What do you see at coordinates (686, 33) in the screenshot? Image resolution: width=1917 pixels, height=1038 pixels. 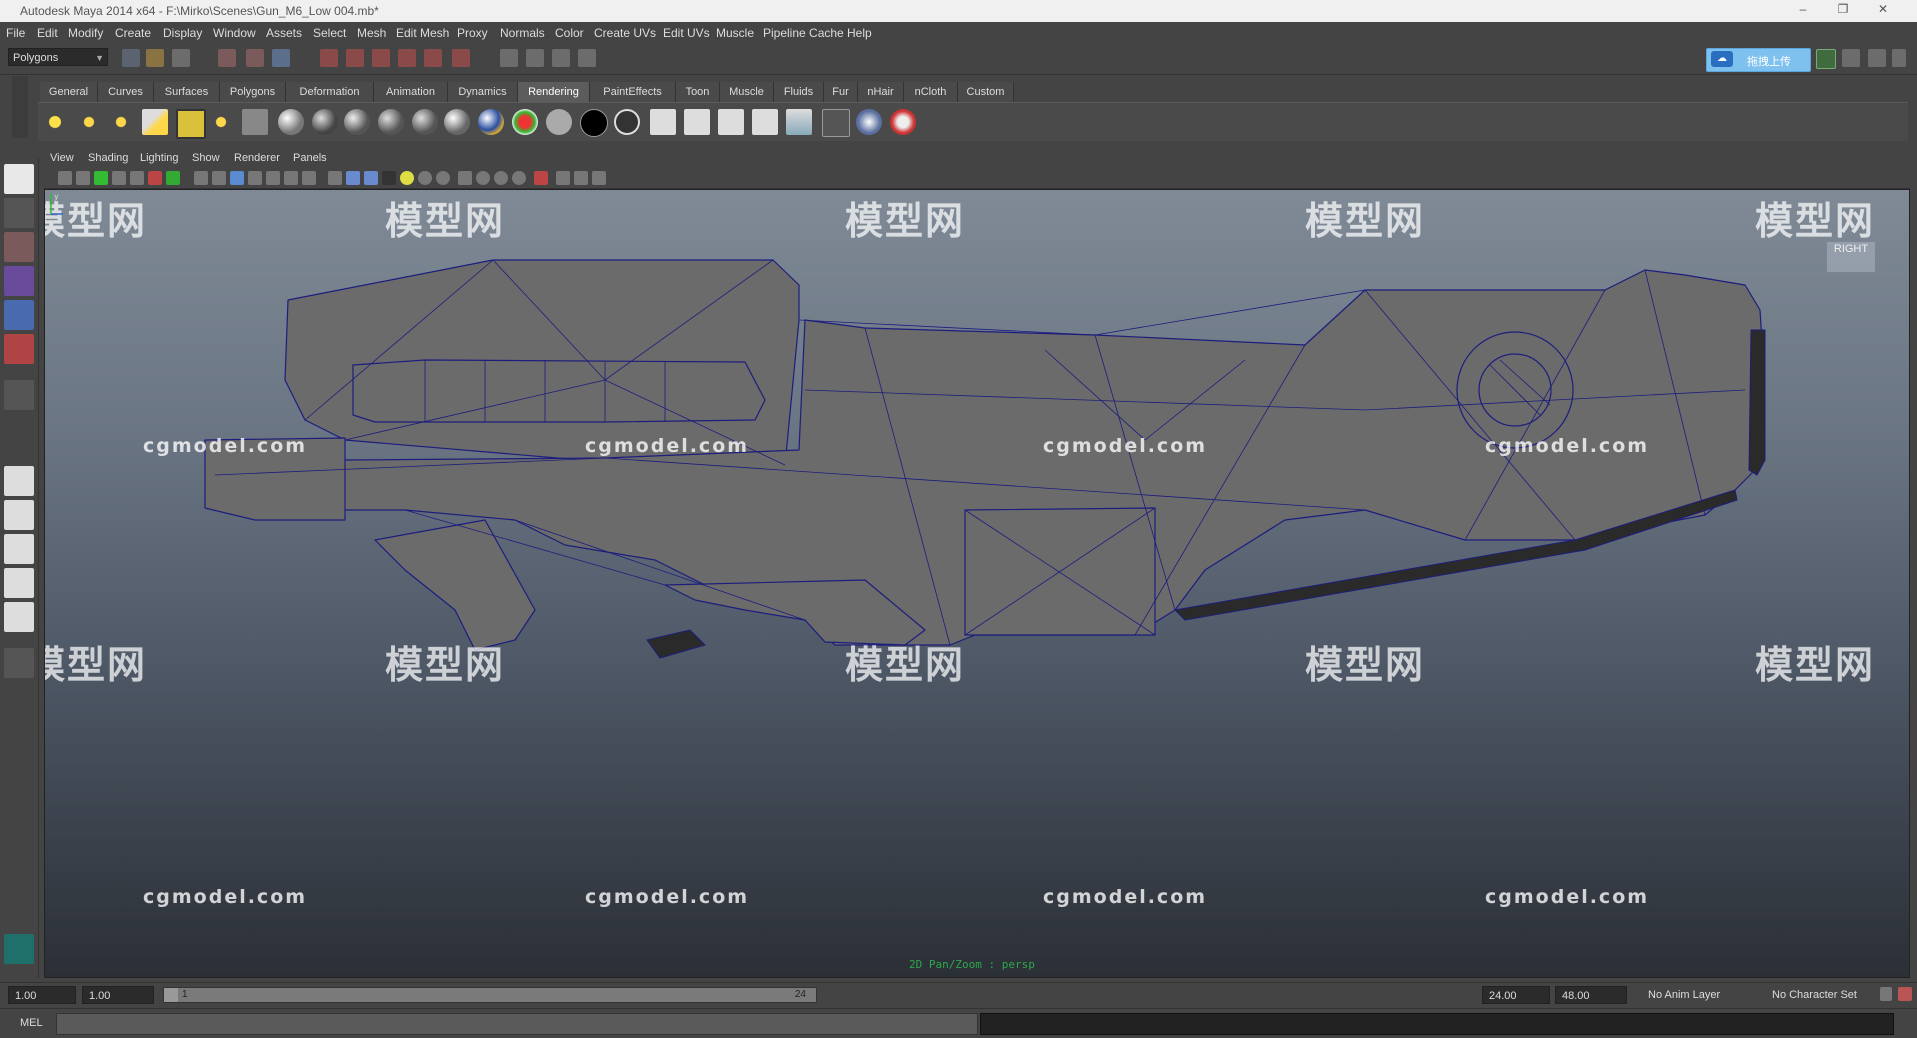 I see `menu-edit-uvs: Edit UVs` at bounding box center [686, 33].